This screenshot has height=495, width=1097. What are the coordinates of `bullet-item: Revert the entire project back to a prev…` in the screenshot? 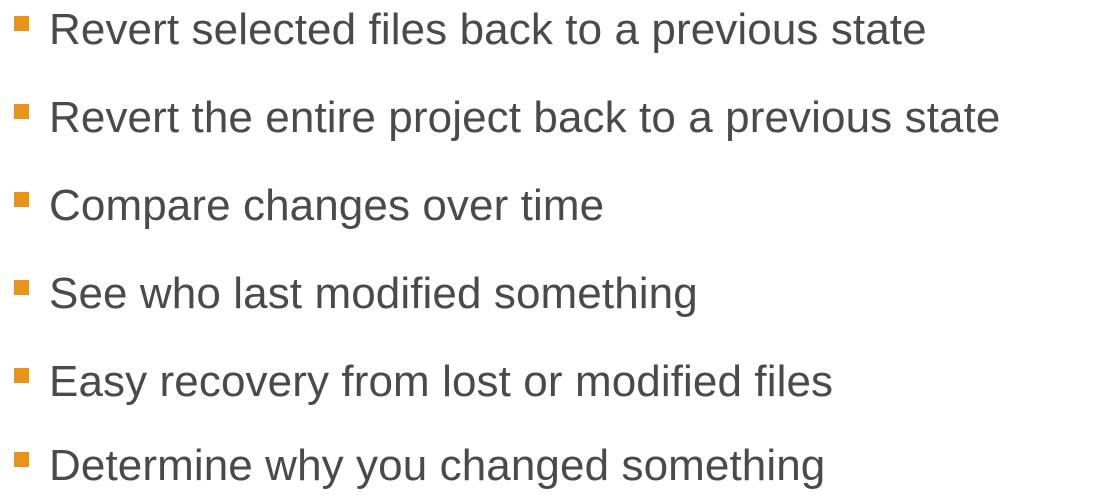 It's located at (507, 118).